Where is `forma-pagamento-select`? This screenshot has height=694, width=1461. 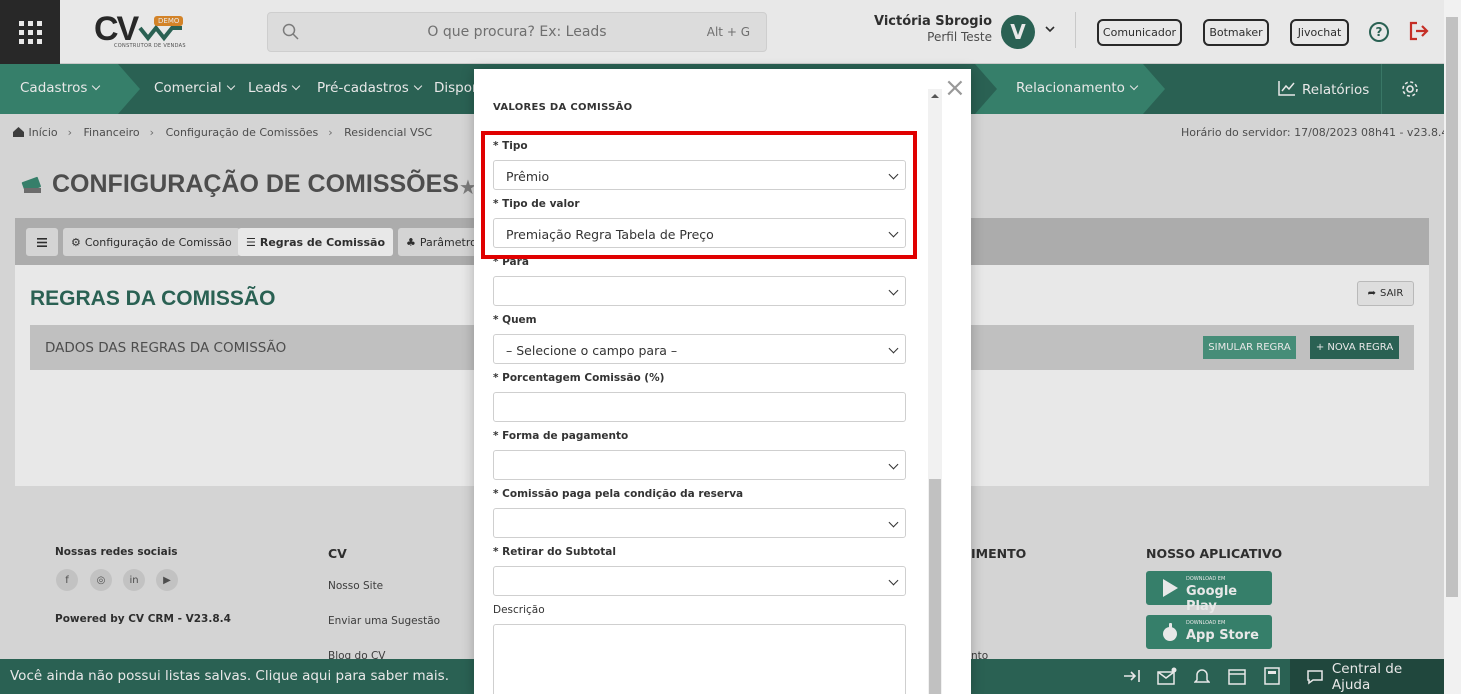
forma-pagamento-select is located at coordinates (699, 465).